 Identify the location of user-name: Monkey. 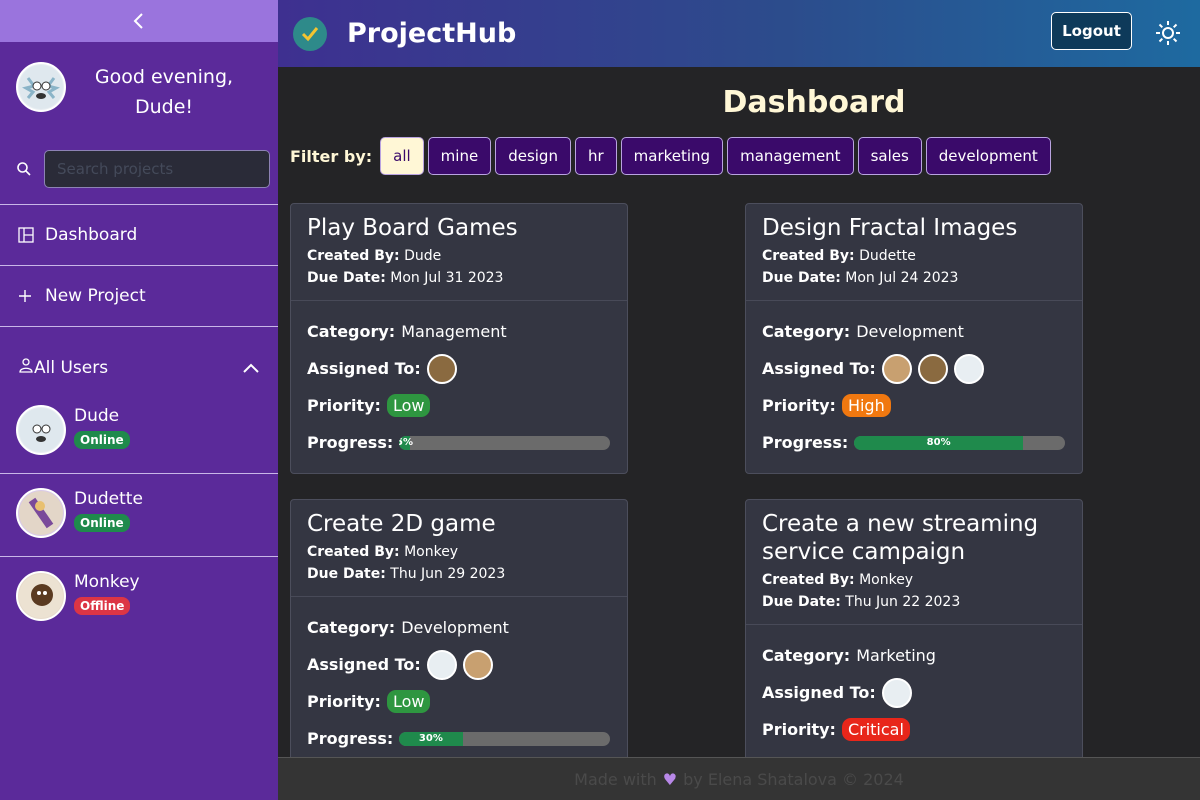
(107, 582).